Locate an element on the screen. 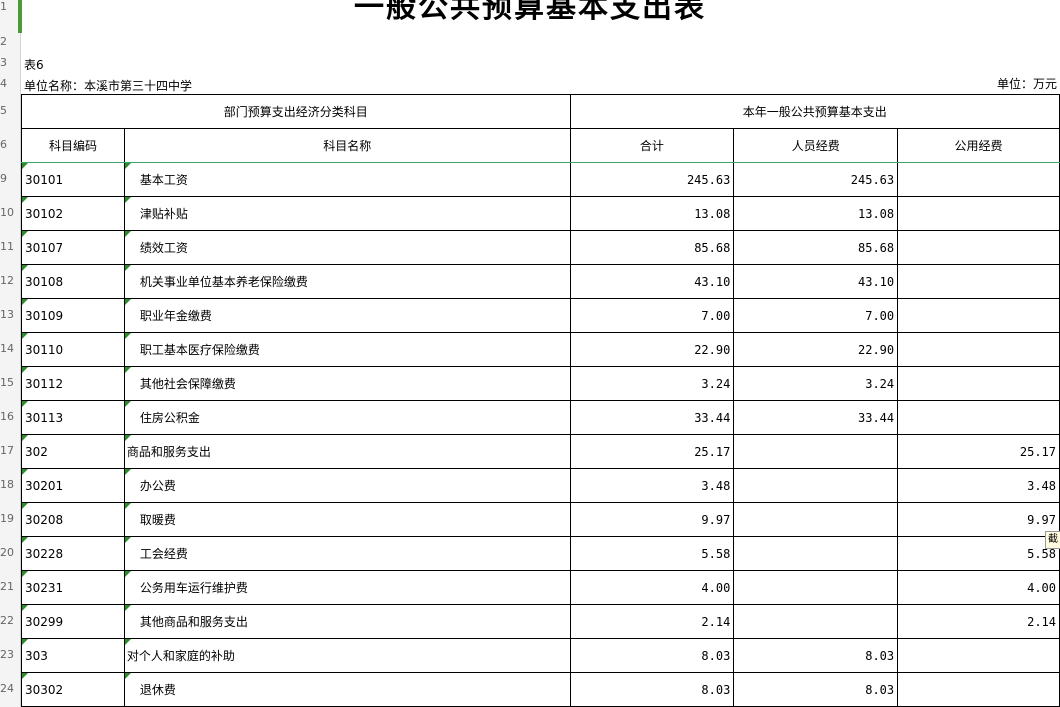 The width and height of the screenshot is (1060, 707). cell-code: 30101 is located at coordinates (73, 179).